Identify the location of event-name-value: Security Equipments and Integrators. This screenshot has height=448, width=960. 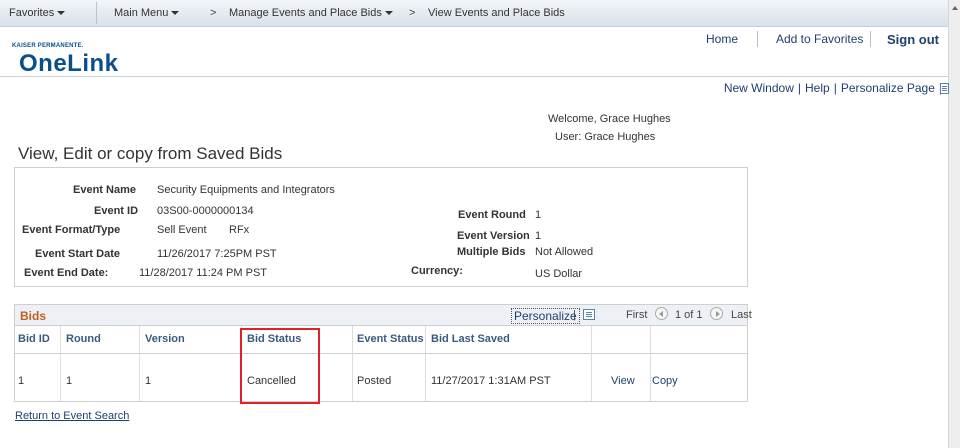
(246, 190).